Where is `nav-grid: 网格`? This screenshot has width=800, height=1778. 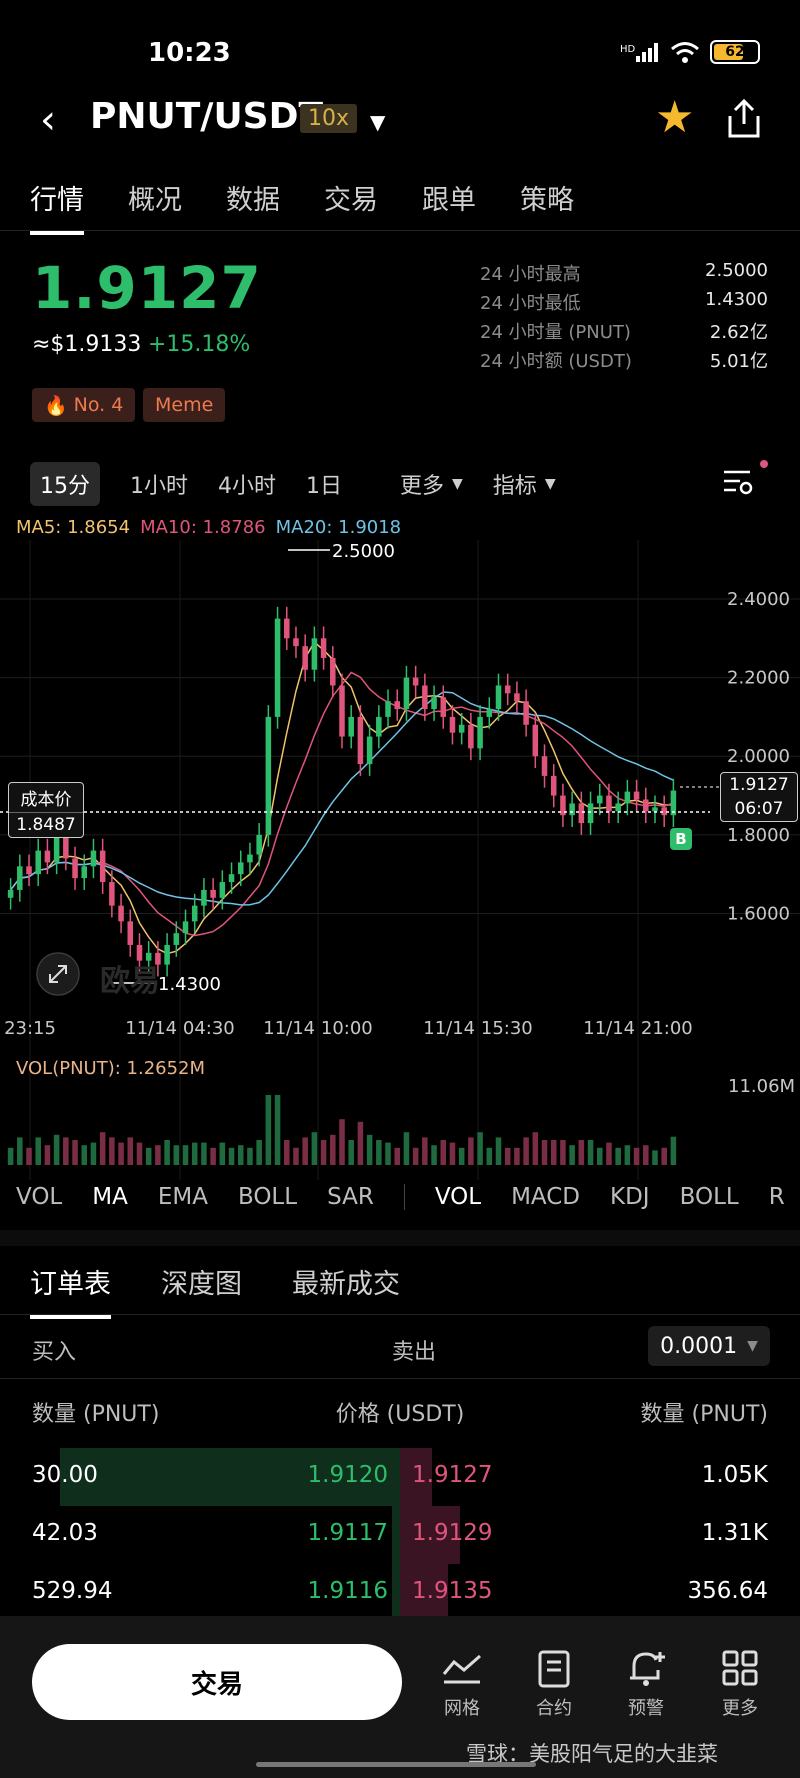
nav-grid: 网格 is located at coordinates (462, 1684).